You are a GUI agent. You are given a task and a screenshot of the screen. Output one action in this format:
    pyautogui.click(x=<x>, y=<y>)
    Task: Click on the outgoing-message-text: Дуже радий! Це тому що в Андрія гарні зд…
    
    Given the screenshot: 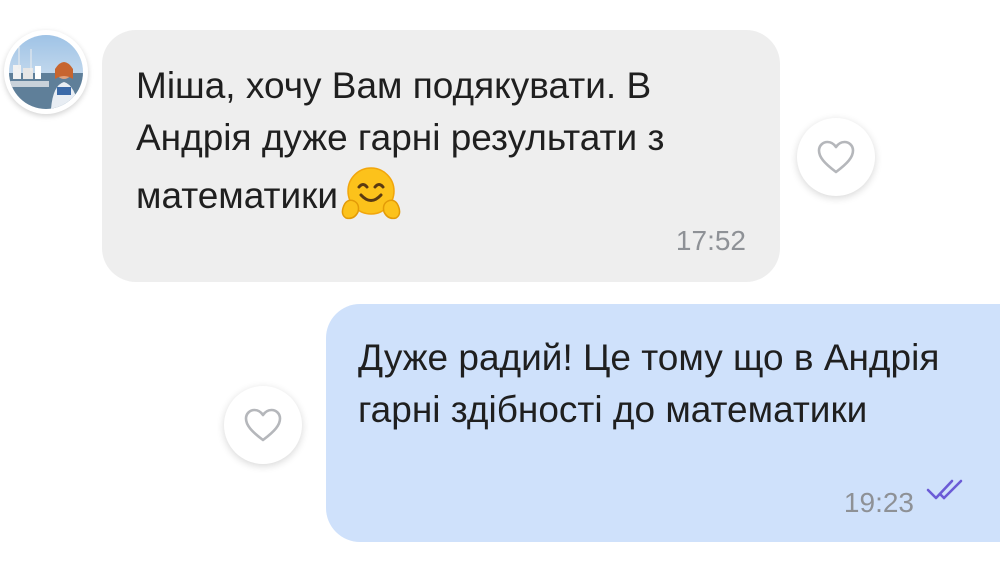 What is the action you would take?
    pyautogui.click(x=649, y=383)
    